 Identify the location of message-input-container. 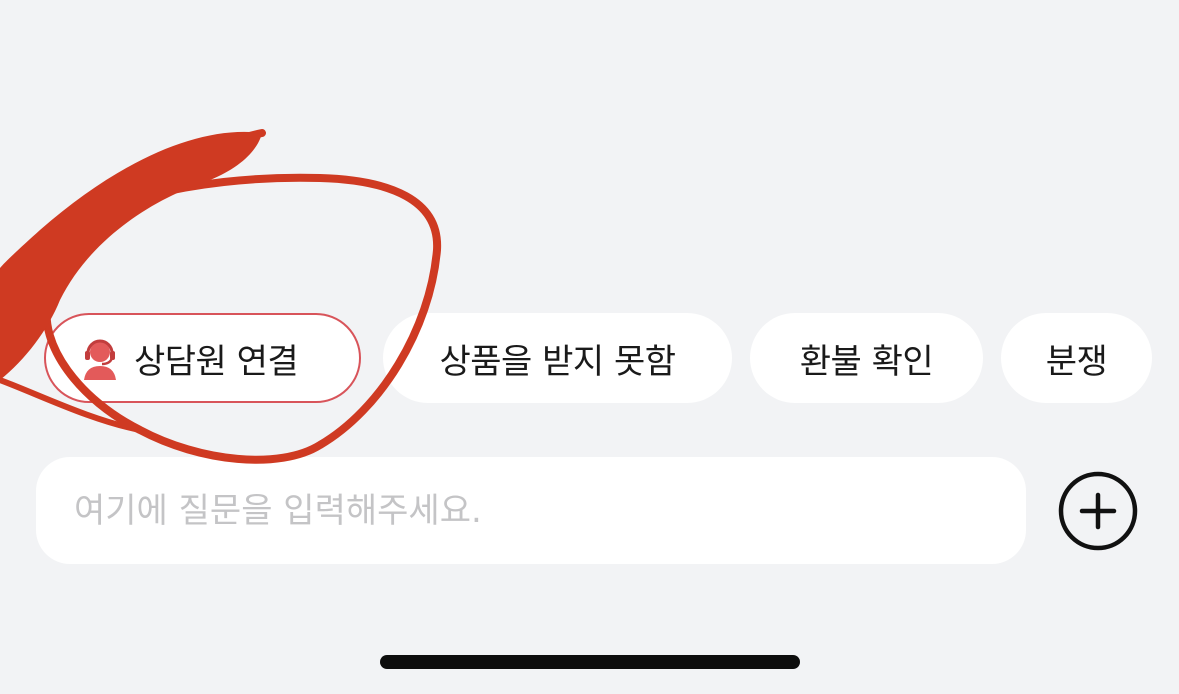
(531, 510).